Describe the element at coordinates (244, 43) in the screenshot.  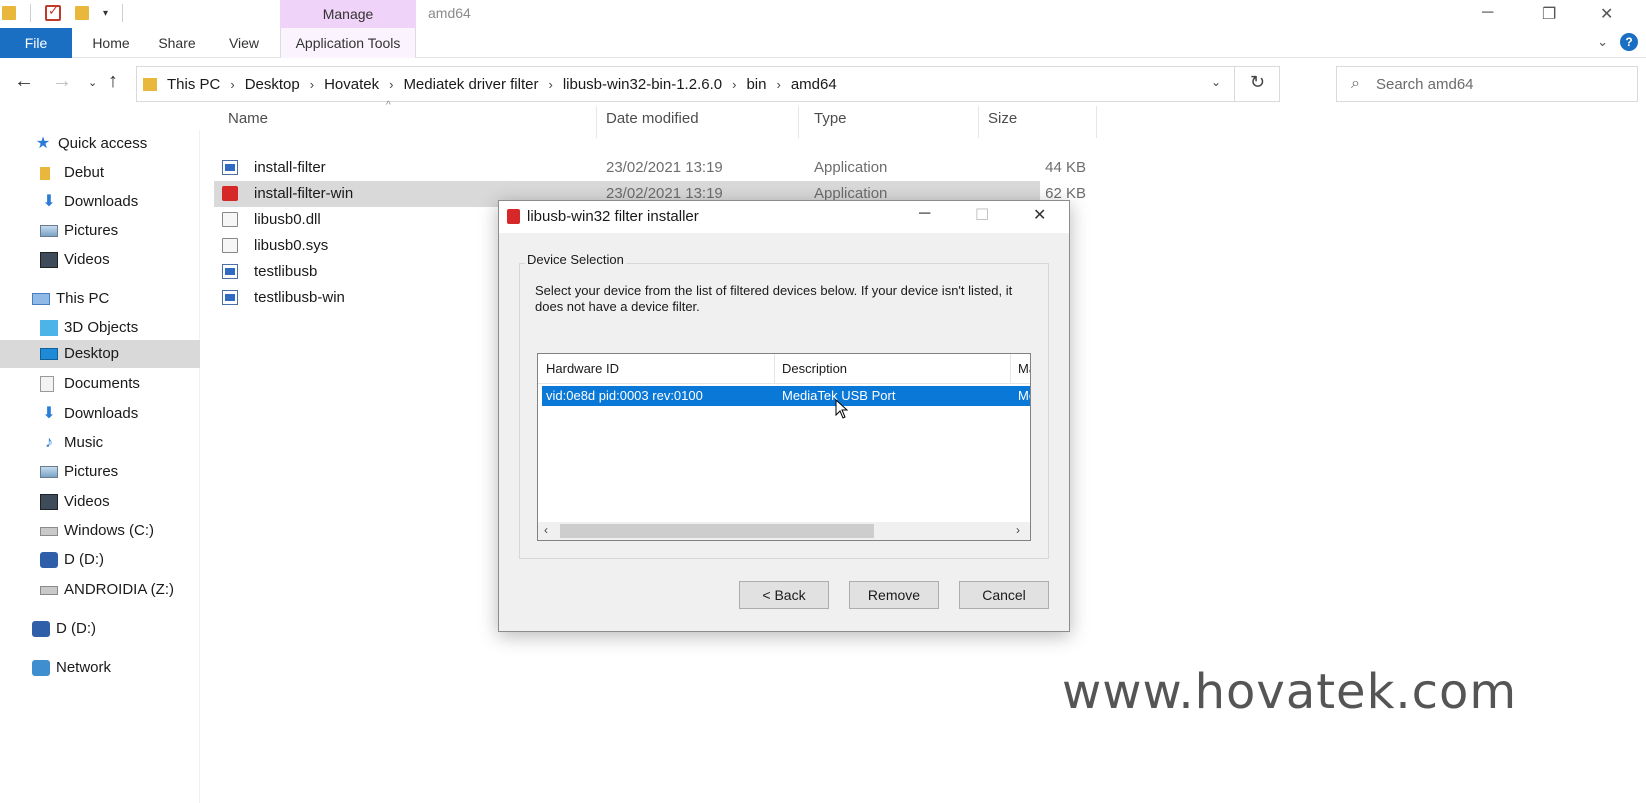
I see `tab-view: View` at that location.